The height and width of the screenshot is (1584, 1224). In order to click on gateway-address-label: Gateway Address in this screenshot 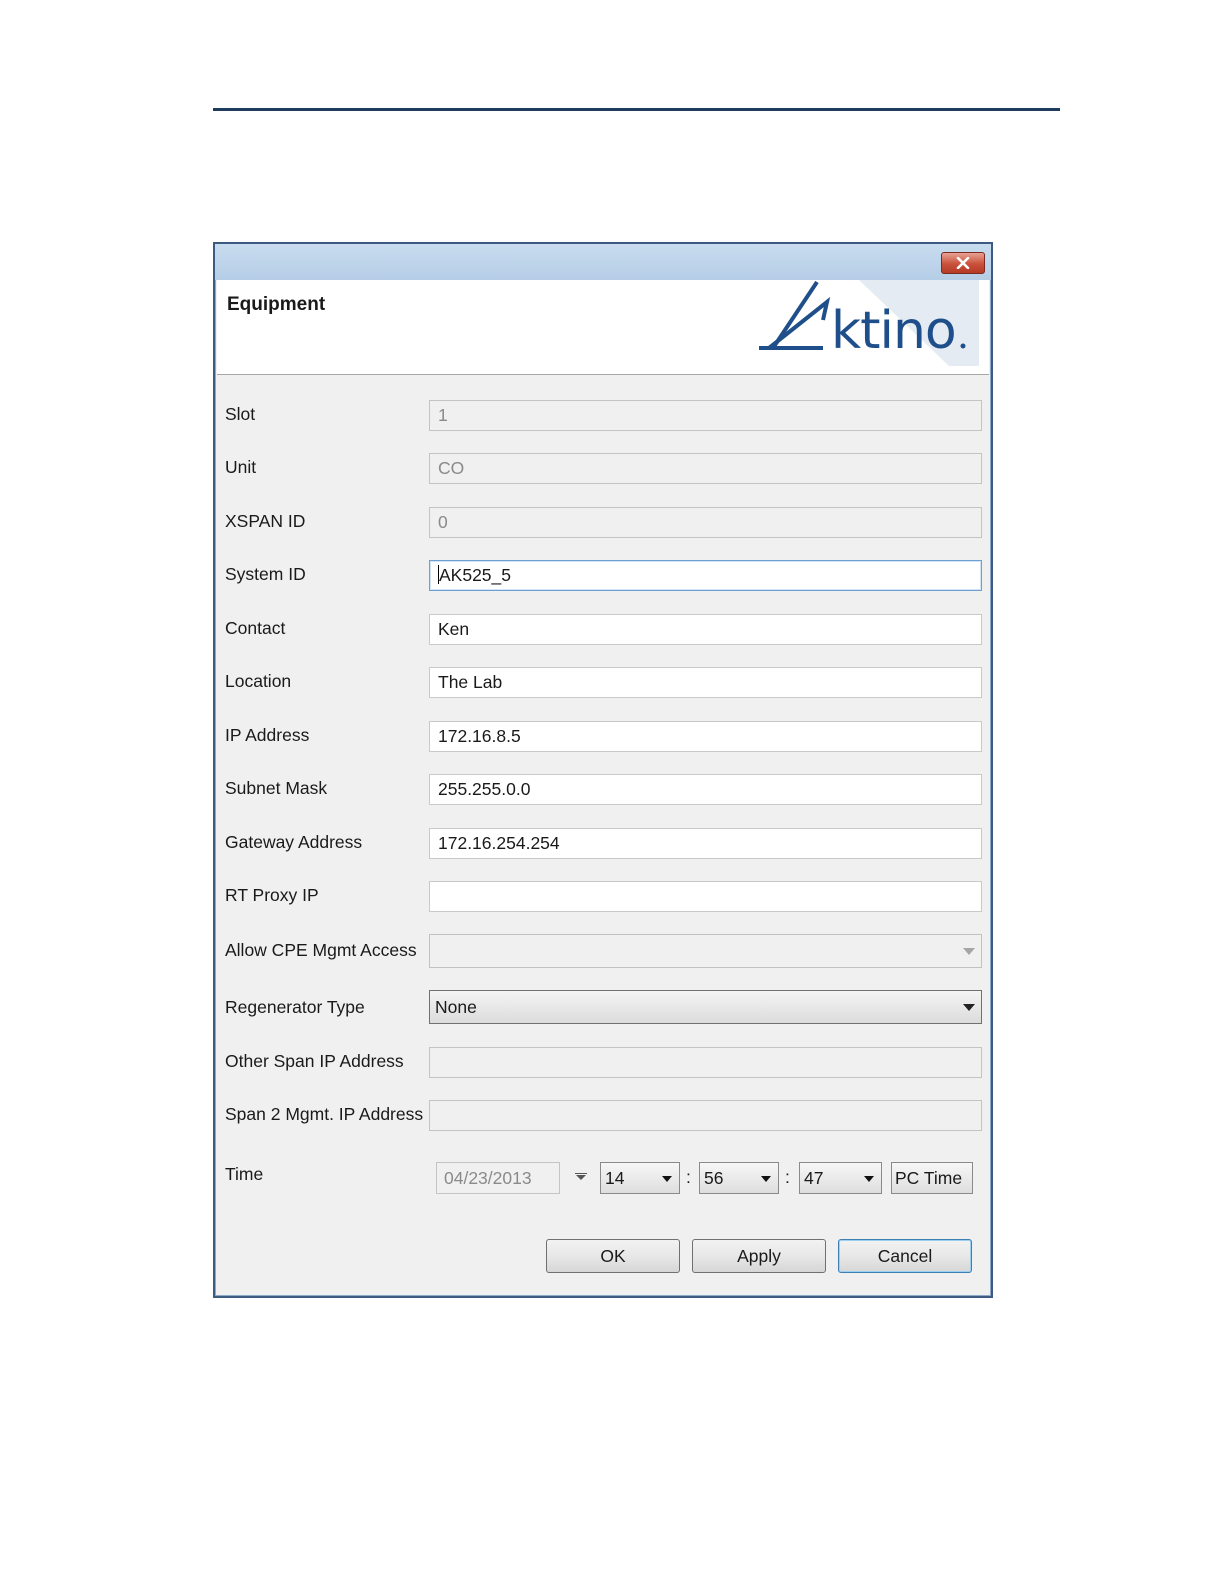, I will do `click(294, 842)`.